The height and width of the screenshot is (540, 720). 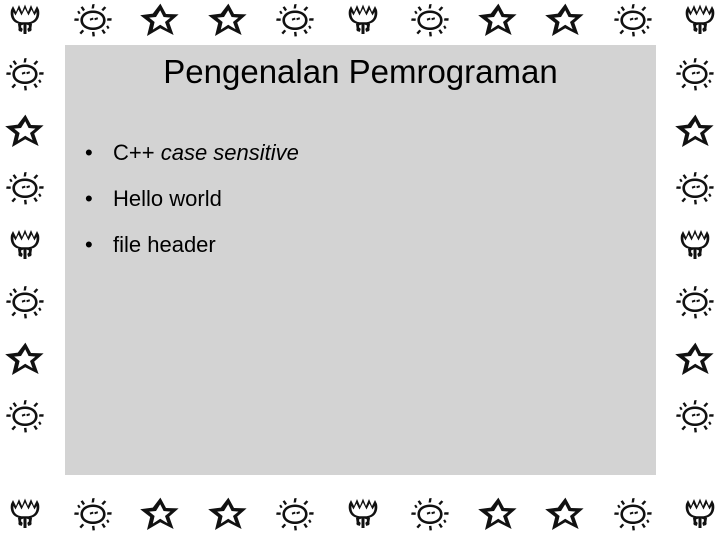 What do you see at coordinates (357, 153) in the screenshot?
I see `list-item: • C++ case sensitive` at bounding box center [357, 153].